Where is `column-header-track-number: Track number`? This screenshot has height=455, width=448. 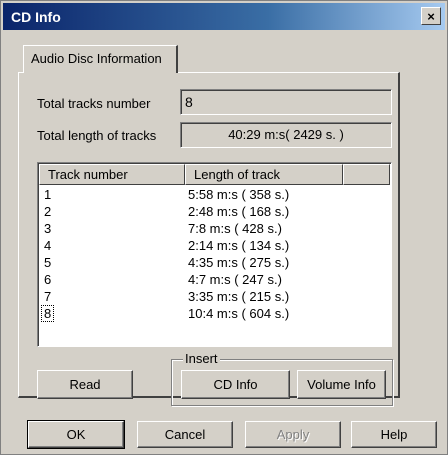 column-header-track-number: Track number is located at coordinates (112, 174).